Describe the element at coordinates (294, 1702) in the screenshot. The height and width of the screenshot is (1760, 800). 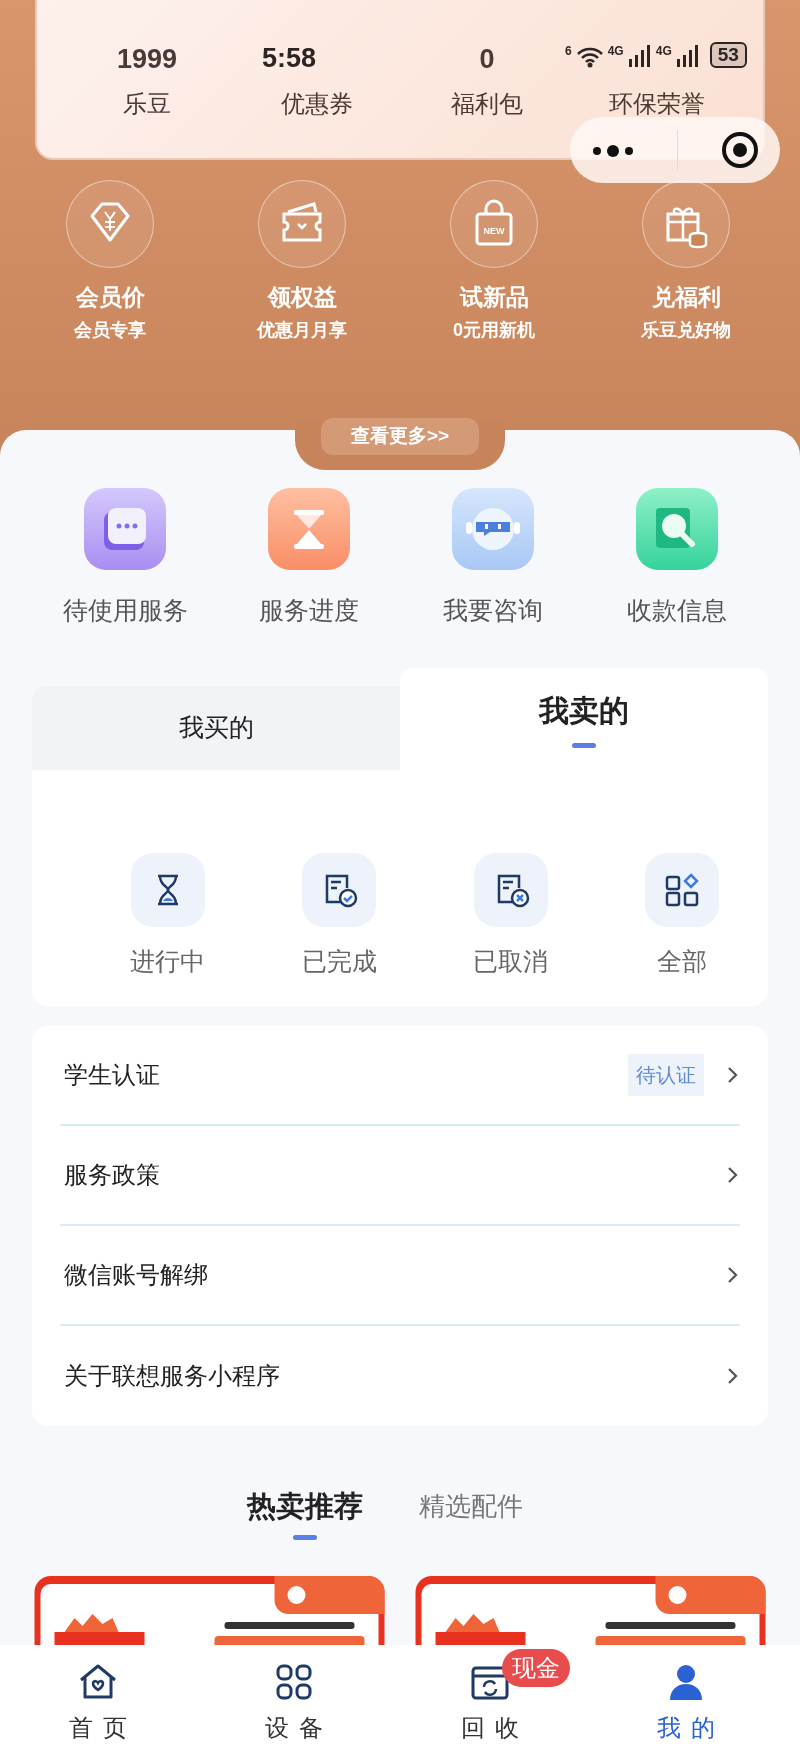
I see `nav-item: 设备` at that location.